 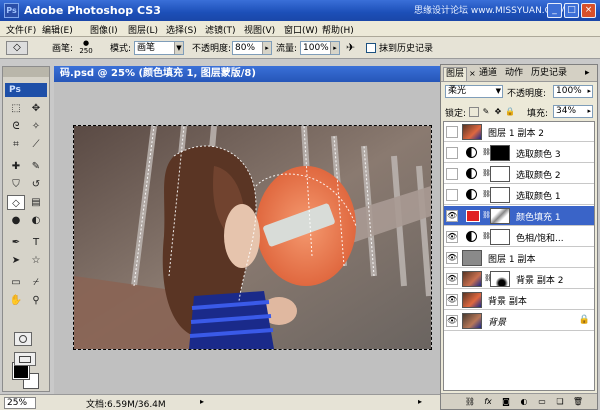 I want to click on tab-actions: 动作, so click(x=514, y=74).